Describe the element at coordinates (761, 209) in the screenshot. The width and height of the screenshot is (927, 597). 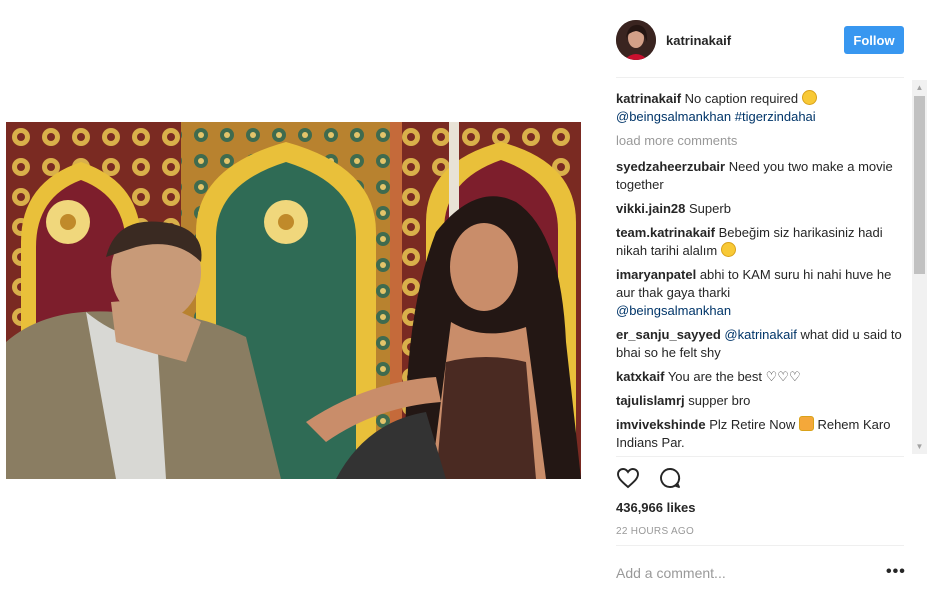
I see `comment-item: vikki.jain28 Superb` at that location.